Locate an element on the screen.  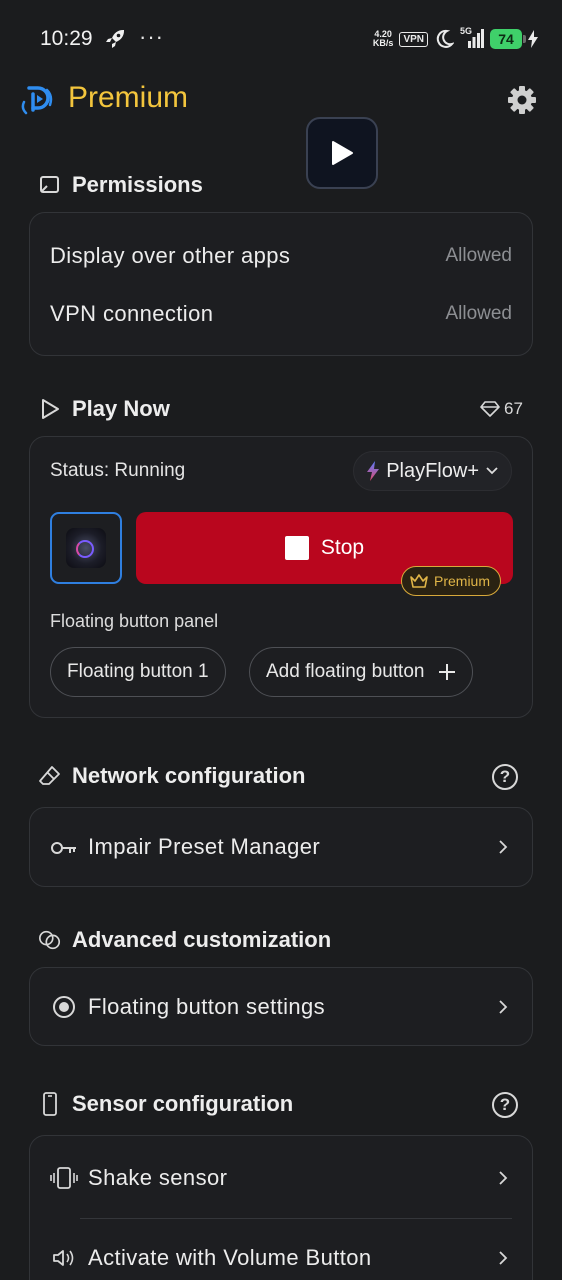
net-speed: 4.20 KB/s is located at coordinates (383, 38).